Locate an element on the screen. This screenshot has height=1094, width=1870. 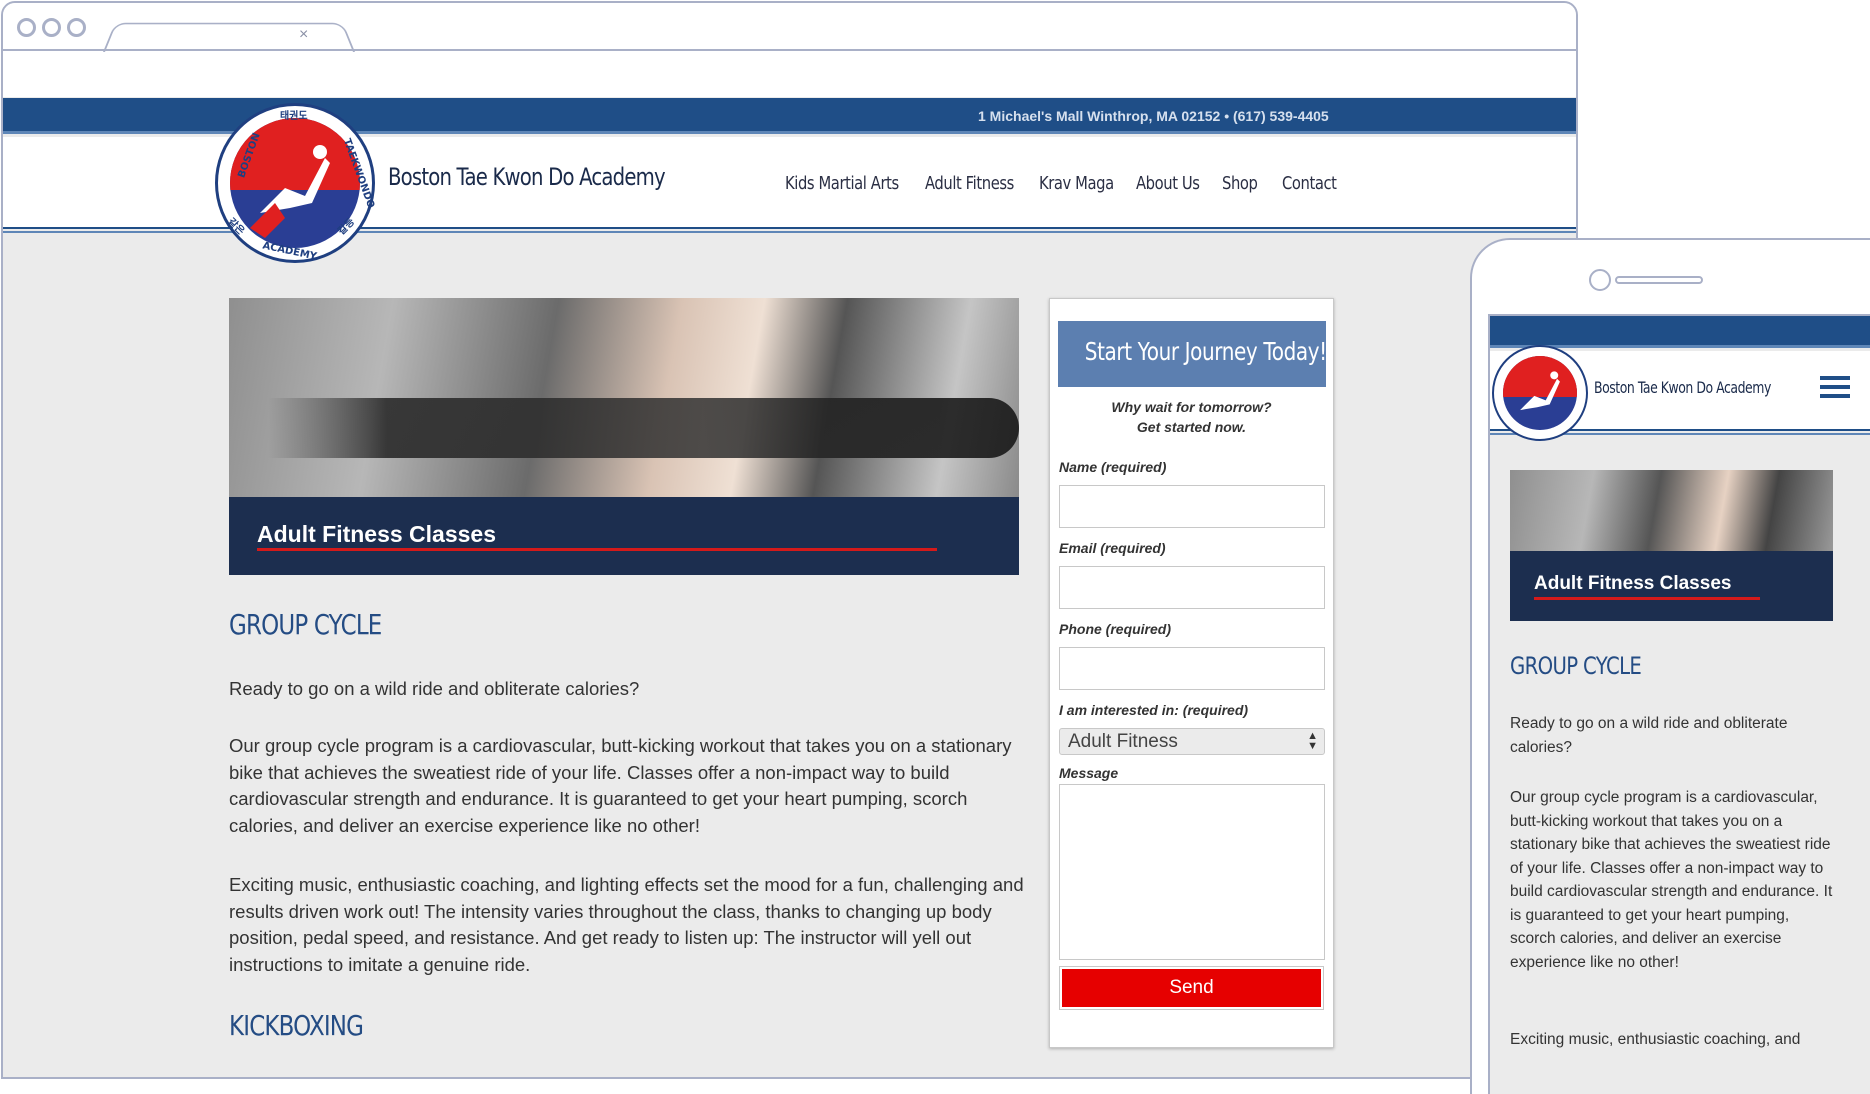
send-button: Send is located at coordinates (1191, 988).